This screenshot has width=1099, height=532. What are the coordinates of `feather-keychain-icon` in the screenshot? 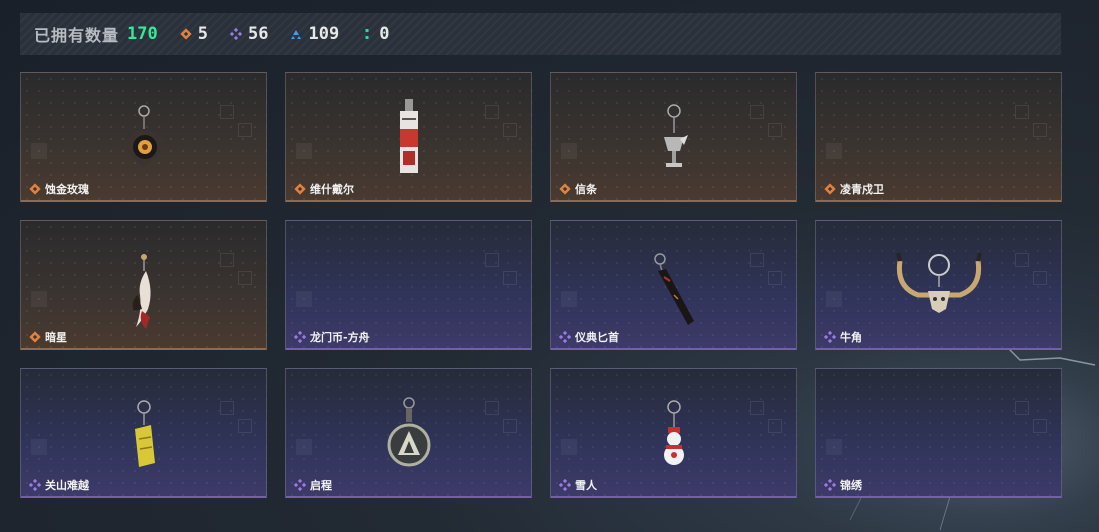 It's located at (141, 291).